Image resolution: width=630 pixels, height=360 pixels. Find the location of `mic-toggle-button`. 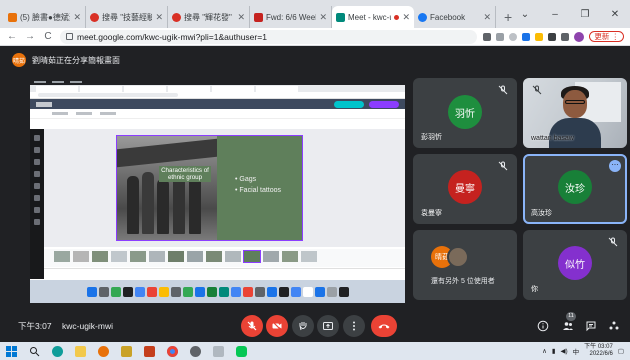

mic-toggle-button is located at coordinates (252, 326).